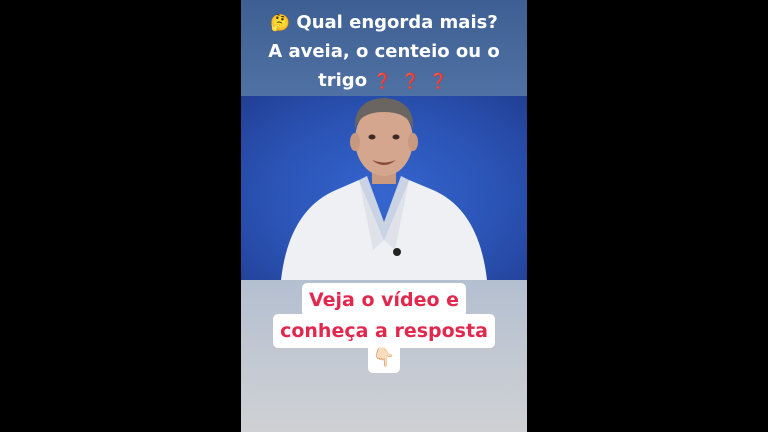  Describe the element at coordinates (397, 22) in the screenshot. I see `headline-line-1: Qual engorda mais?` at that location.